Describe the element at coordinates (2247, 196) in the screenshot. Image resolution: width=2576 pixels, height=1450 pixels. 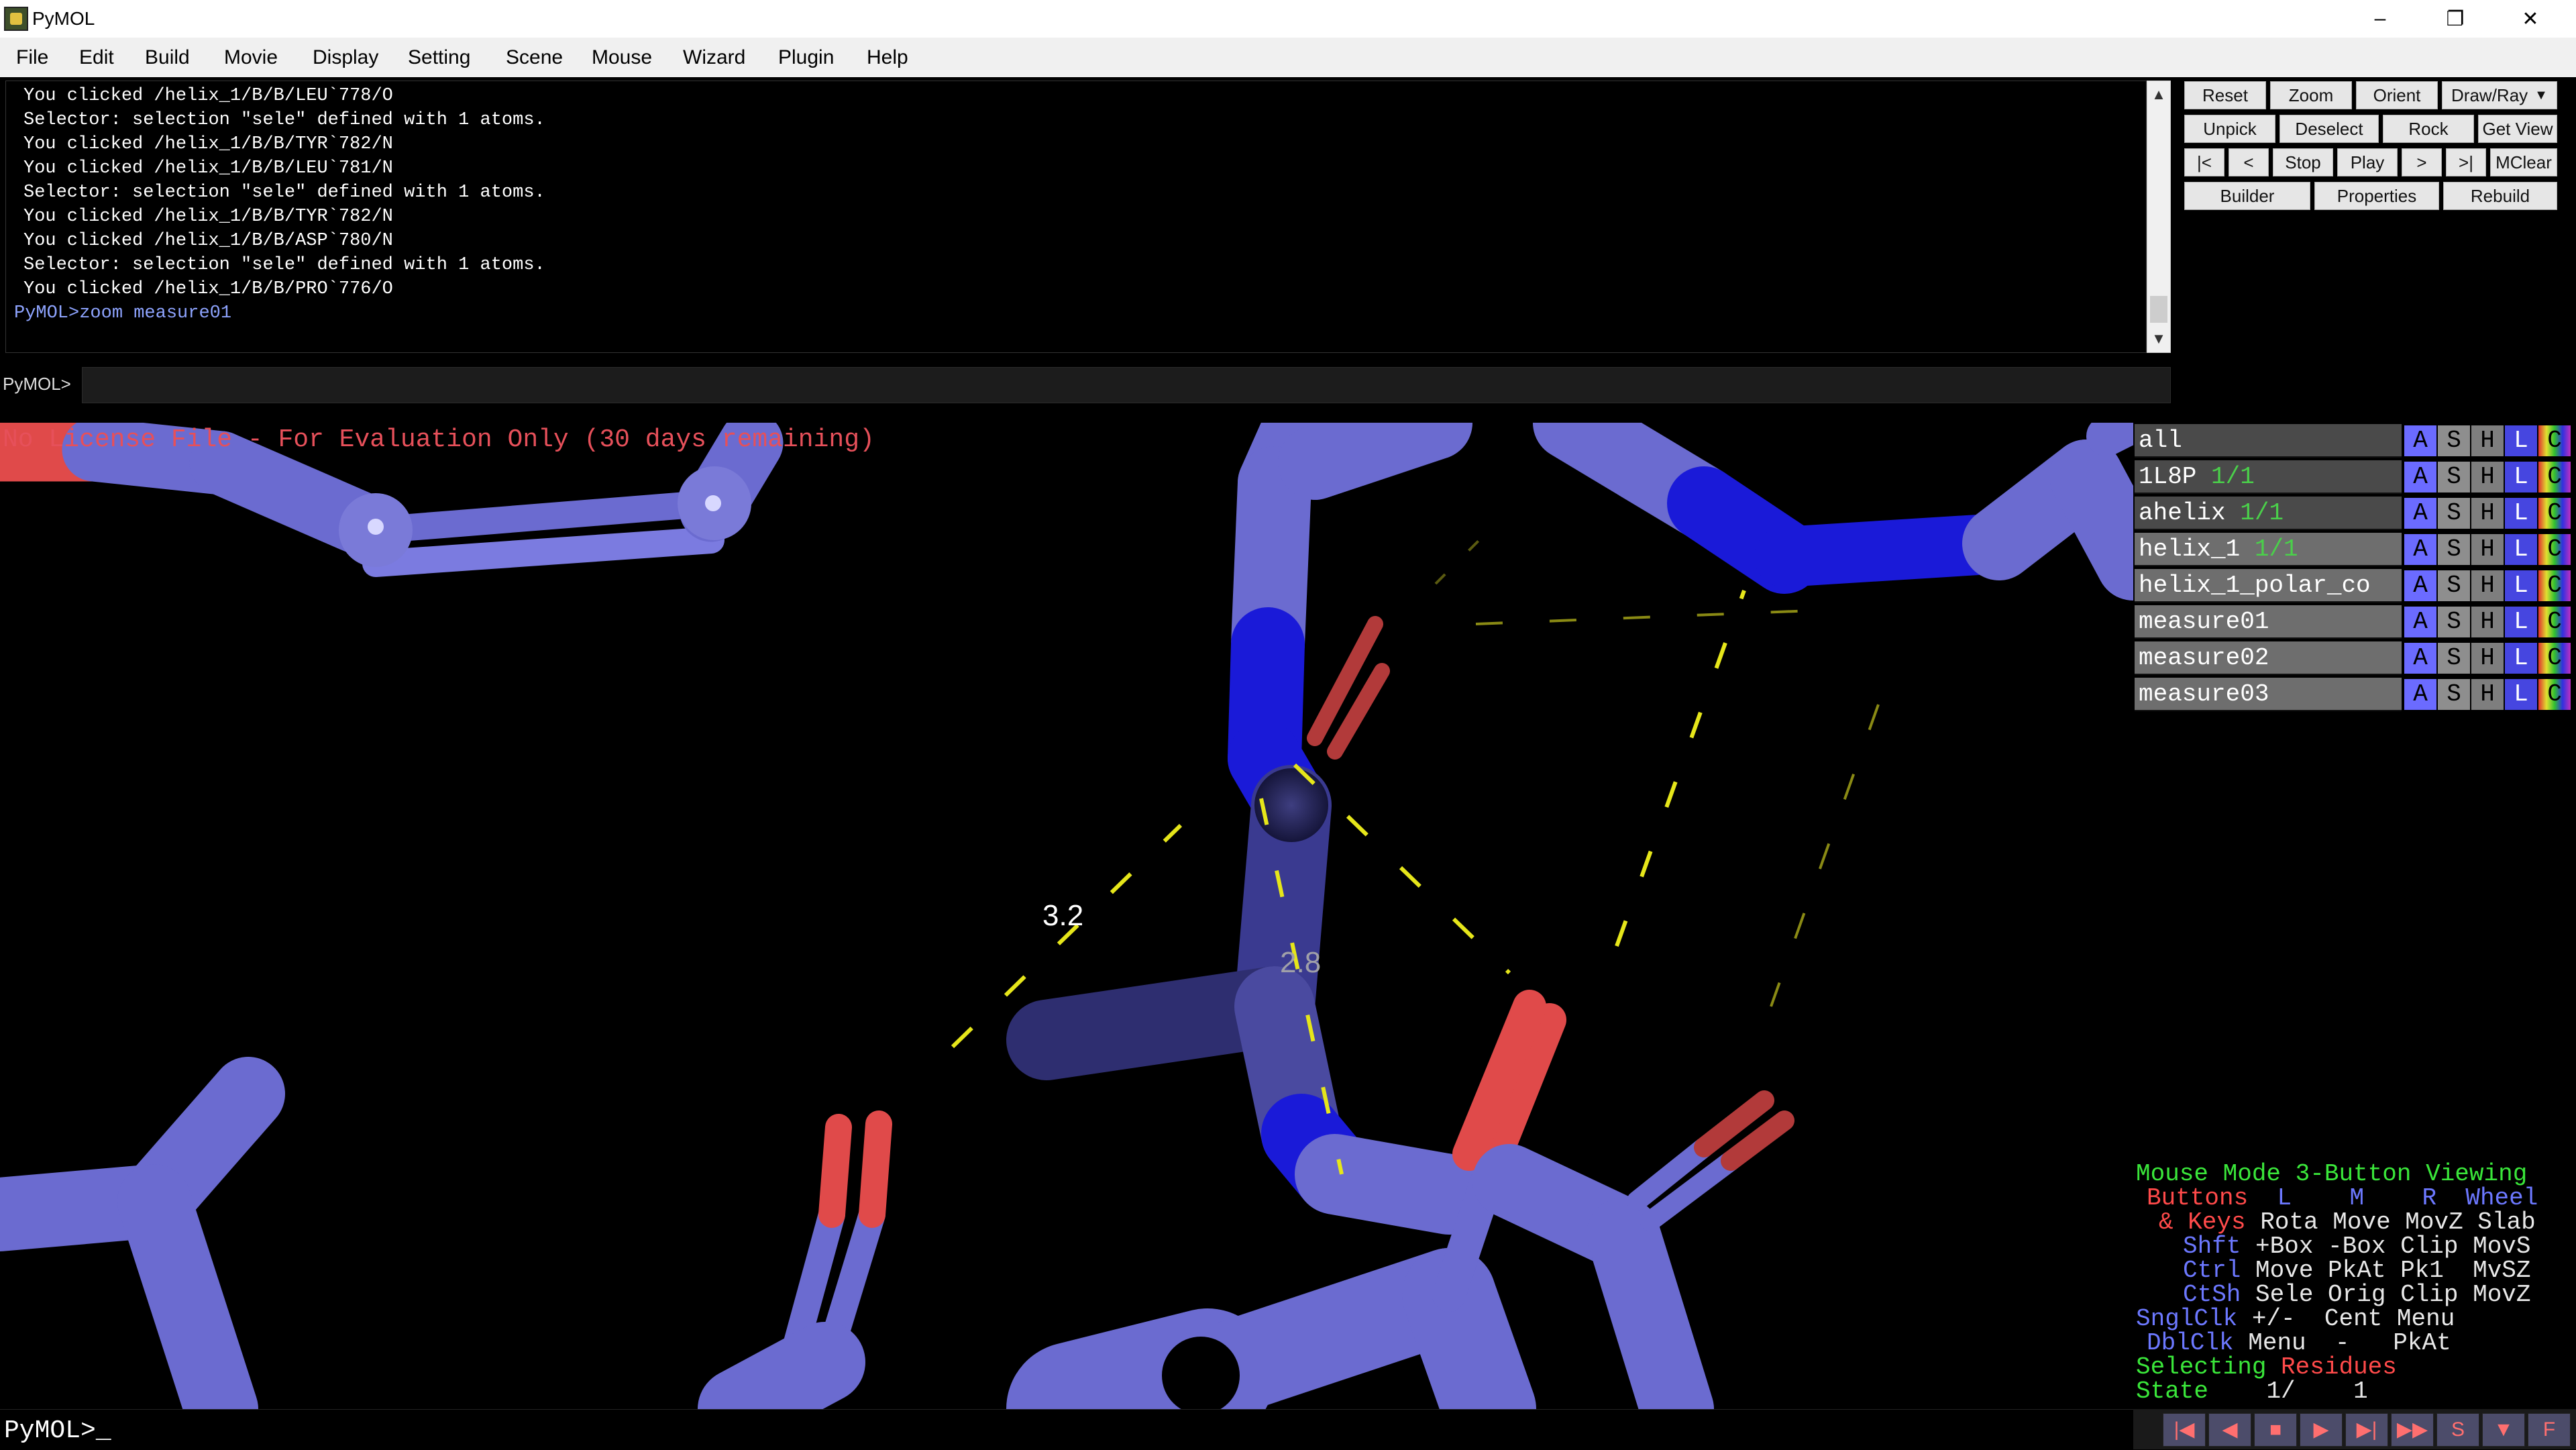
I see `builder-button: Builder` at that location.